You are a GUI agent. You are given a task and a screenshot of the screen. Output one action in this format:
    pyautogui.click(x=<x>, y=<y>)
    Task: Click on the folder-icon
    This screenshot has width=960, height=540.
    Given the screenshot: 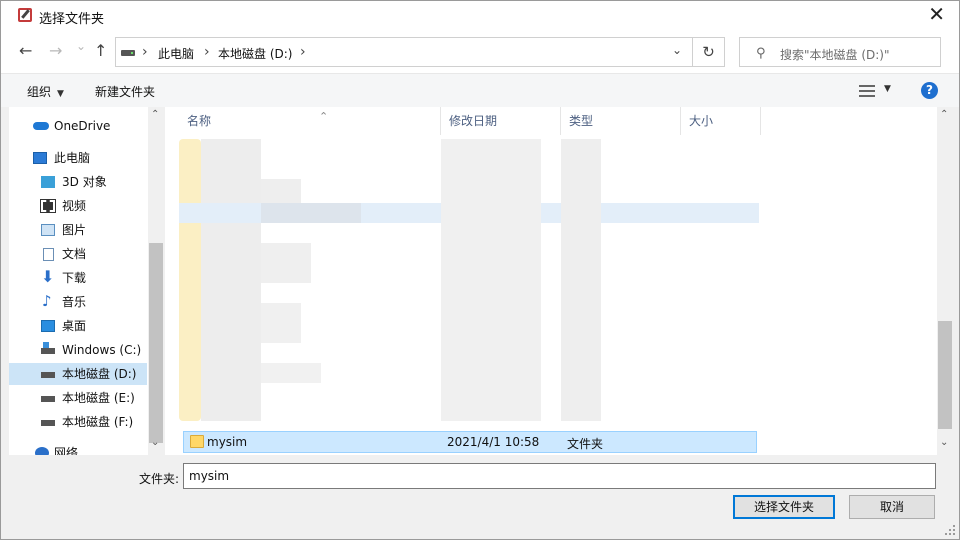 What is the action you would take?
    pyautogui.click(x=197, y=441)
    